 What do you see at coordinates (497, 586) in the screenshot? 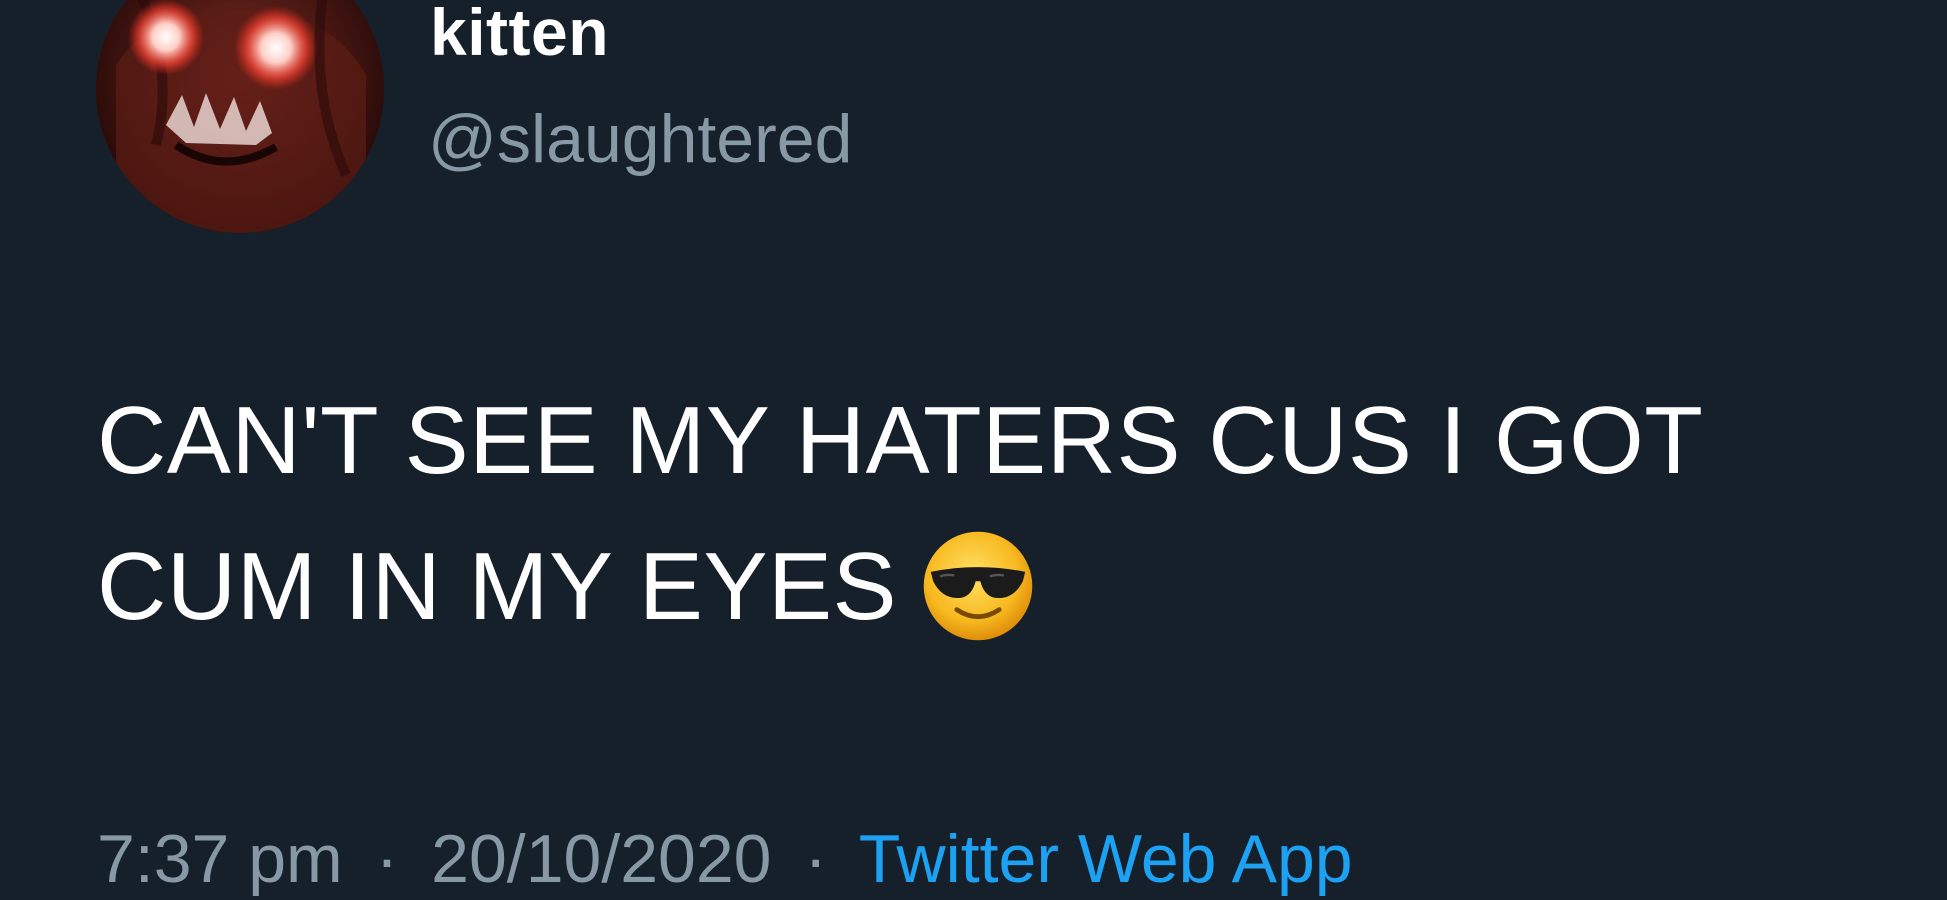
I see `tweet-text-line-2-text: CUM IN MY EYES` at bounding box center [497, 586].